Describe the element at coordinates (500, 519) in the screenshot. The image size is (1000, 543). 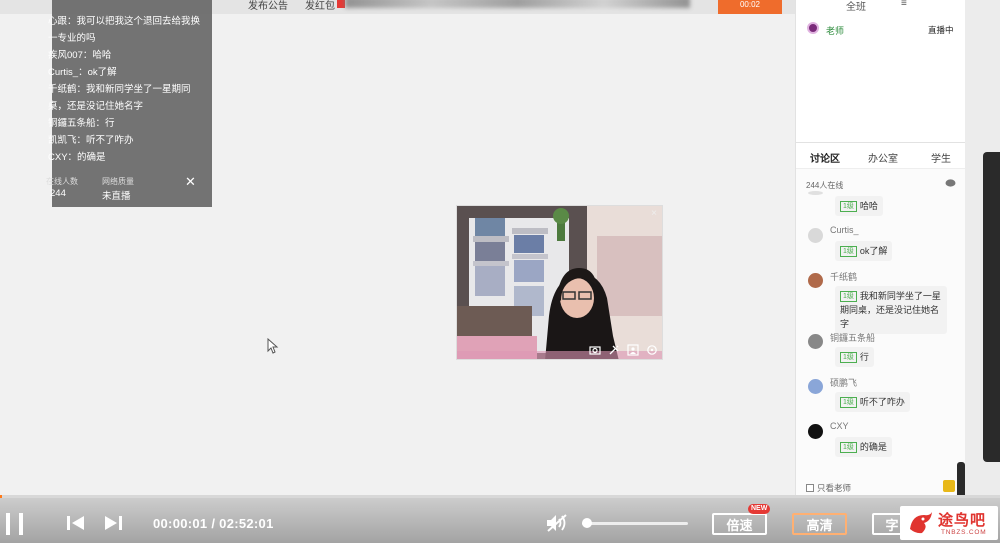
I see `player-bar: 00:00:01 / 02:52:01 倍速 NEW 高清 字` at that location.